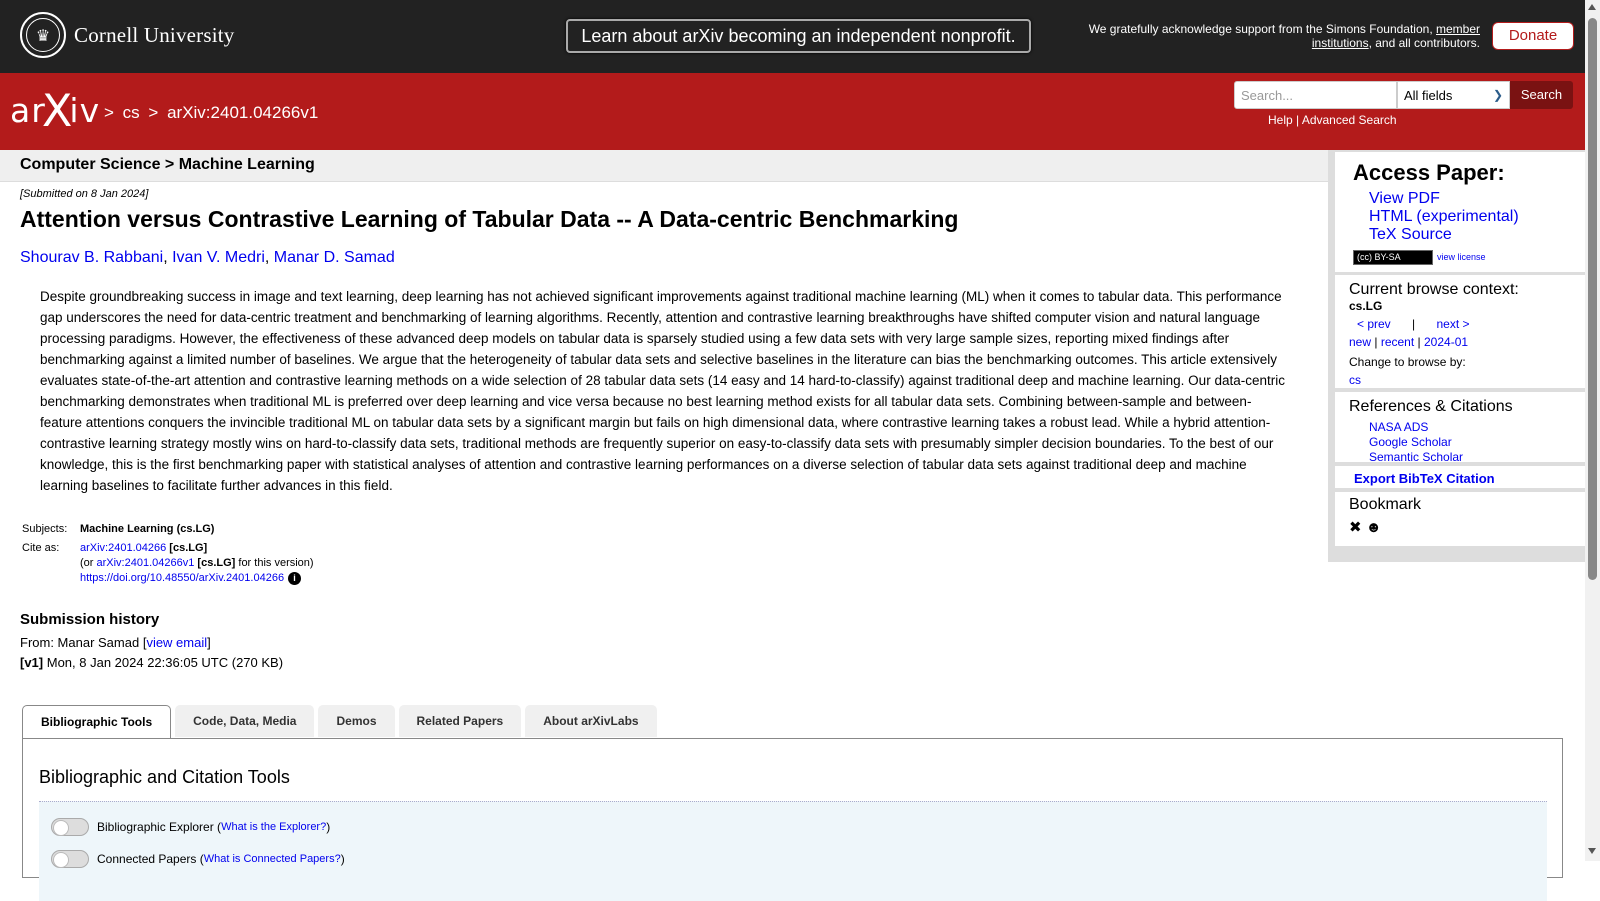 This screenshot has height=901, width=1600. Describe the element at coordinates (272, 859) in the screenshot. I see `connected-help-link: What is Connected Papers?` at that location.